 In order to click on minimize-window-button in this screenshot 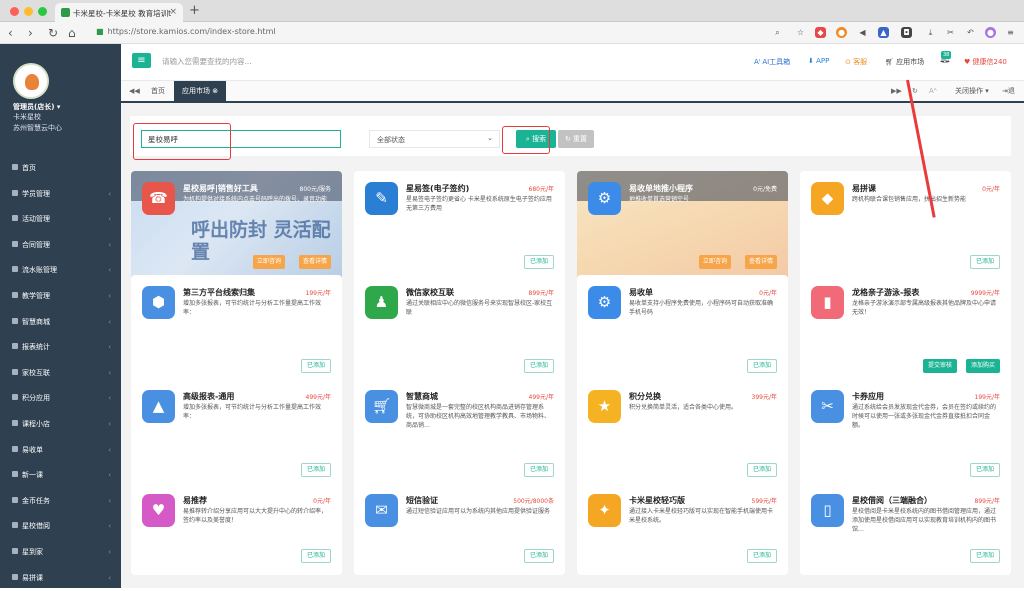, I will do `click(28, 11)`.